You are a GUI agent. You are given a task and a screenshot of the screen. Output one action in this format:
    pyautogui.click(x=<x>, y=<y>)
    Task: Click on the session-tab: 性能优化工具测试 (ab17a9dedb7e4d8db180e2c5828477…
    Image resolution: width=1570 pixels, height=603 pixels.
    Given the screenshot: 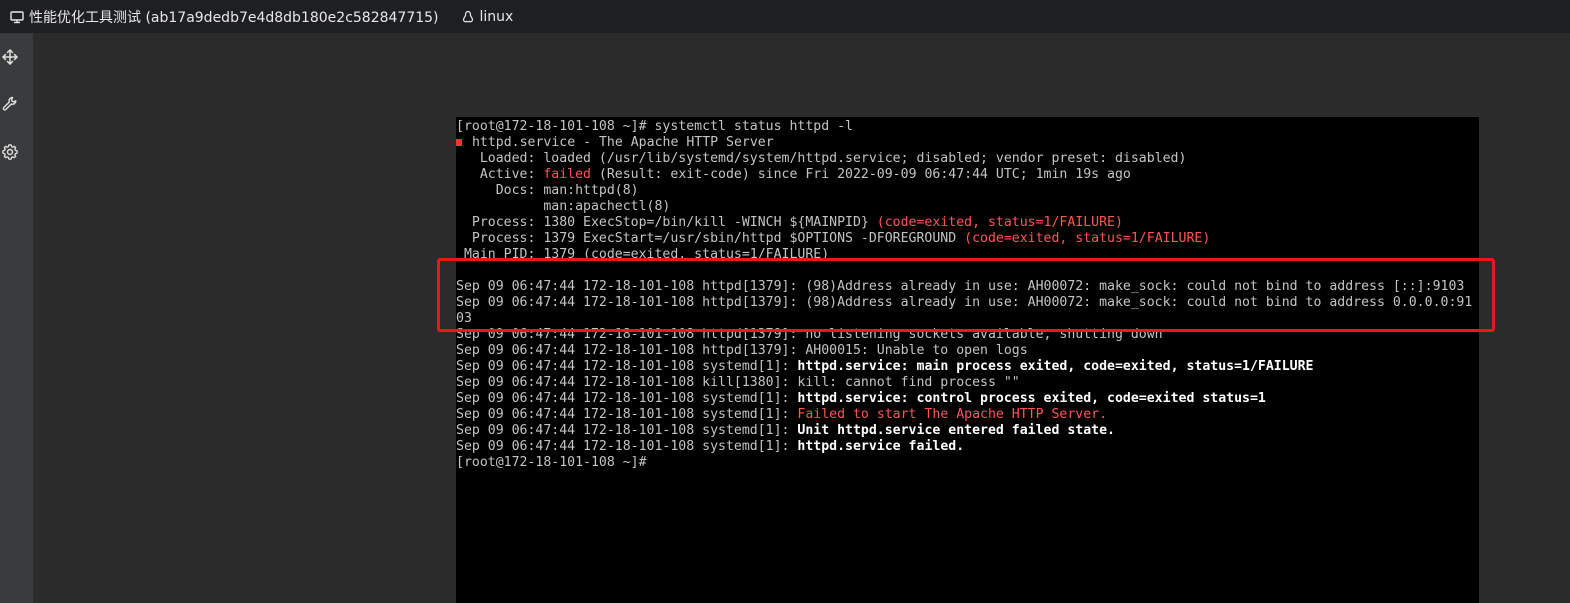 What is the action you would take?
    pyautogui.click(x=224, y=17)
    